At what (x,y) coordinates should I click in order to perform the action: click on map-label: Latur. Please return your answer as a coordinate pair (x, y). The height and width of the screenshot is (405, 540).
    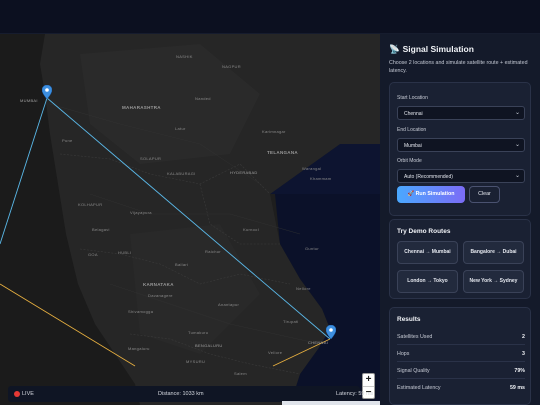
    Looking at the image, I should click on (180, 128).